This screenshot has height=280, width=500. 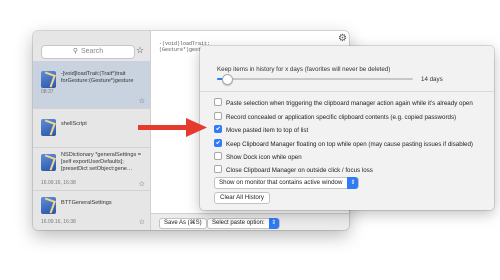 I want to click on favorites-star-icon: ☆, so click(x=140, y=50).